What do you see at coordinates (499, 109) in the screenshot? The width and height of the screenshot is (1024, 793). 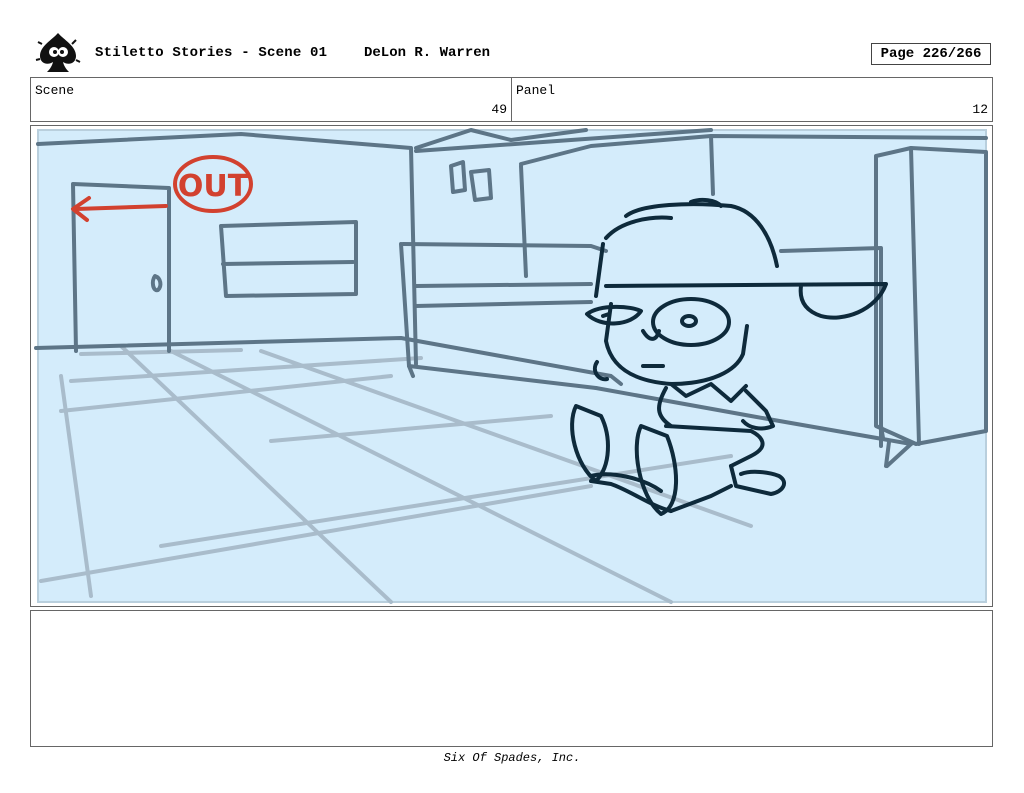 I see `scene-number: 49` at bounding box center [499, 109].